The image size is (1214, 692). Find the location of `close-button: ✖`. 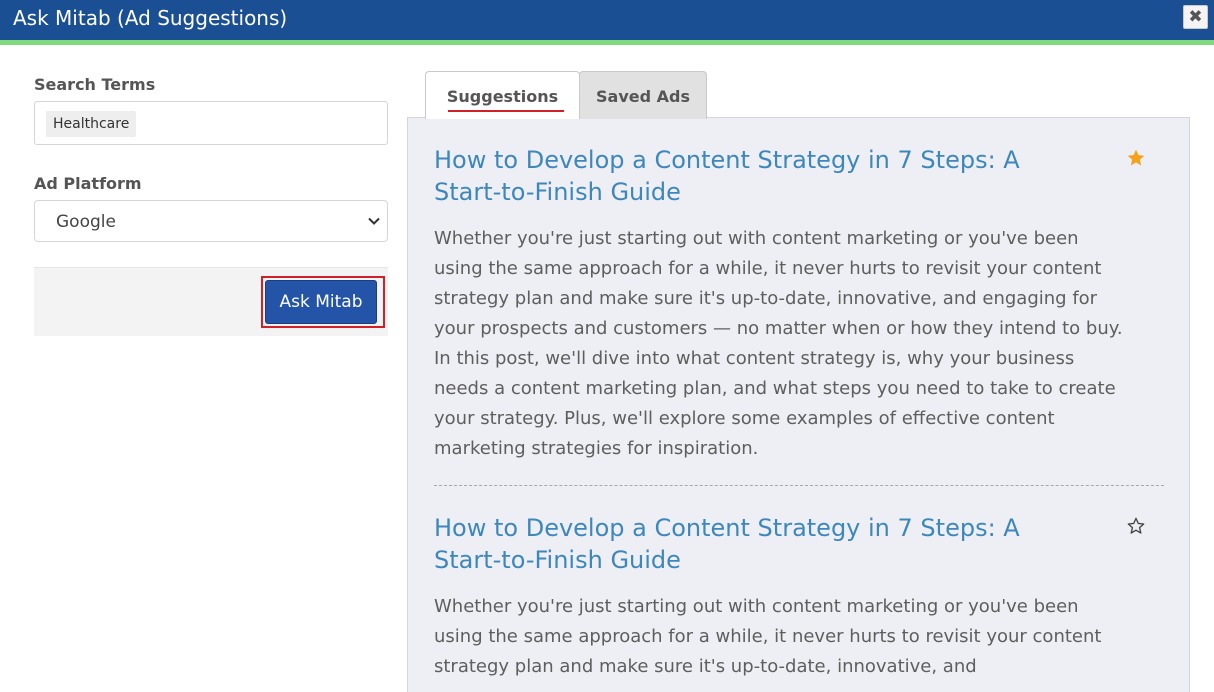

close-button: ✖ is located at coordinates (1195, 17).